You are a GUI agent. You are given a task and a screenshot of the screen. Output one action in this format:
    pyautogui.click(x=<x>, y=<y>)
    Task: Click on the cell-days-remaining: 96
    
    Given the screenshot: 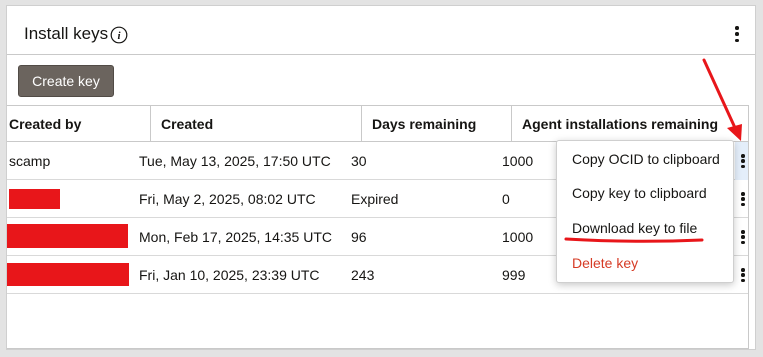 What is the action you would take?
    pyautogui.click(x=359, y=237)
    